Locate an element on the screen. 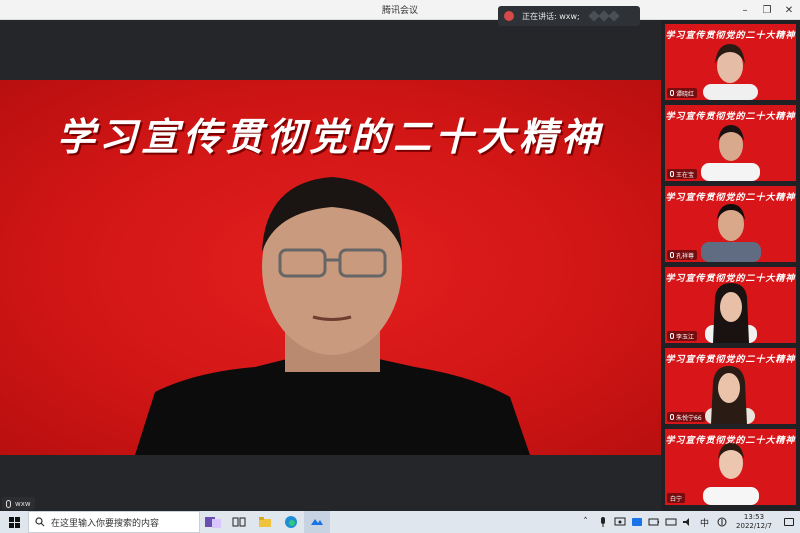 Image resolution: width=800 pixels, height=533 pixels. window-title: 腾讯会议 is located at coordinates (399, 11).